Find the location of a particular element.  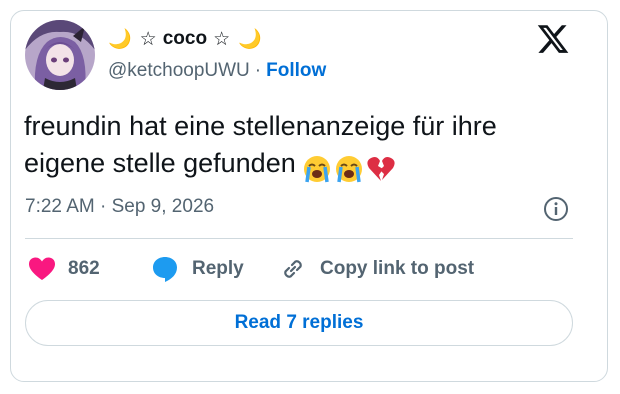

display-name-row: 🌙 ☆ coco ☆ 🌙 is located at coordinates (185, 39).